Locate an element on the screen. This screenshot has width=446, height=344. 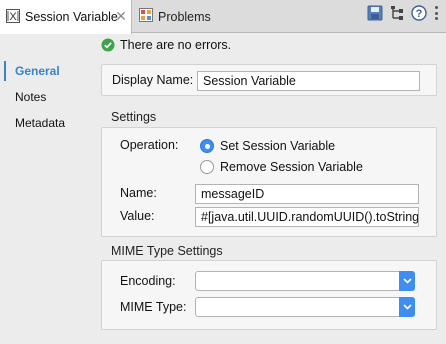
svg-text: X is located at coordinates (13, 17).